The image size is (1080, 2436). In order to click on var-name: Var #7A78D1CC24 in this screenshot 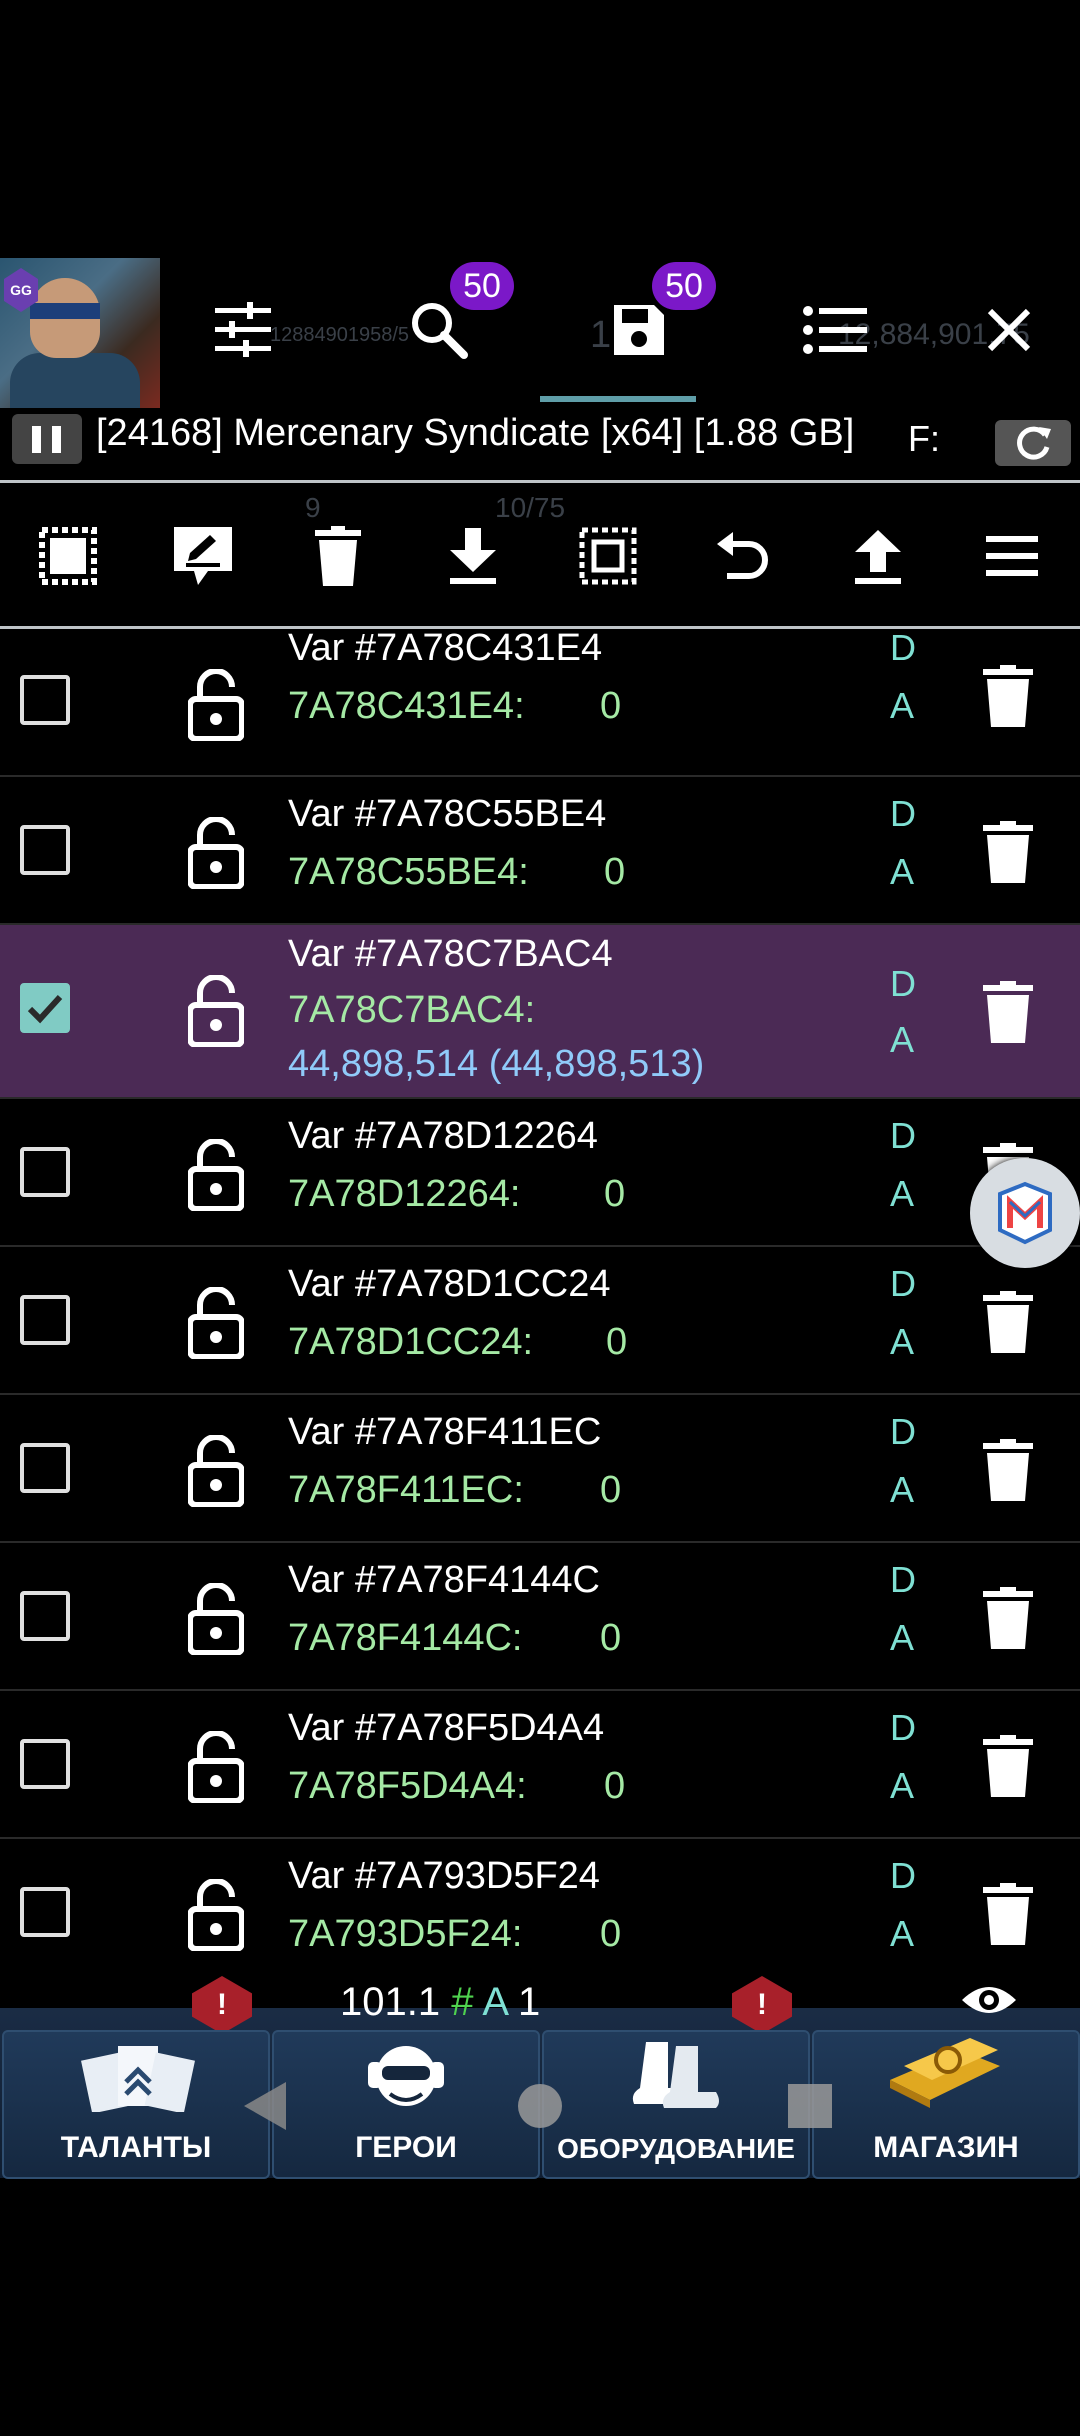, I will do `click(449, 1284)`.